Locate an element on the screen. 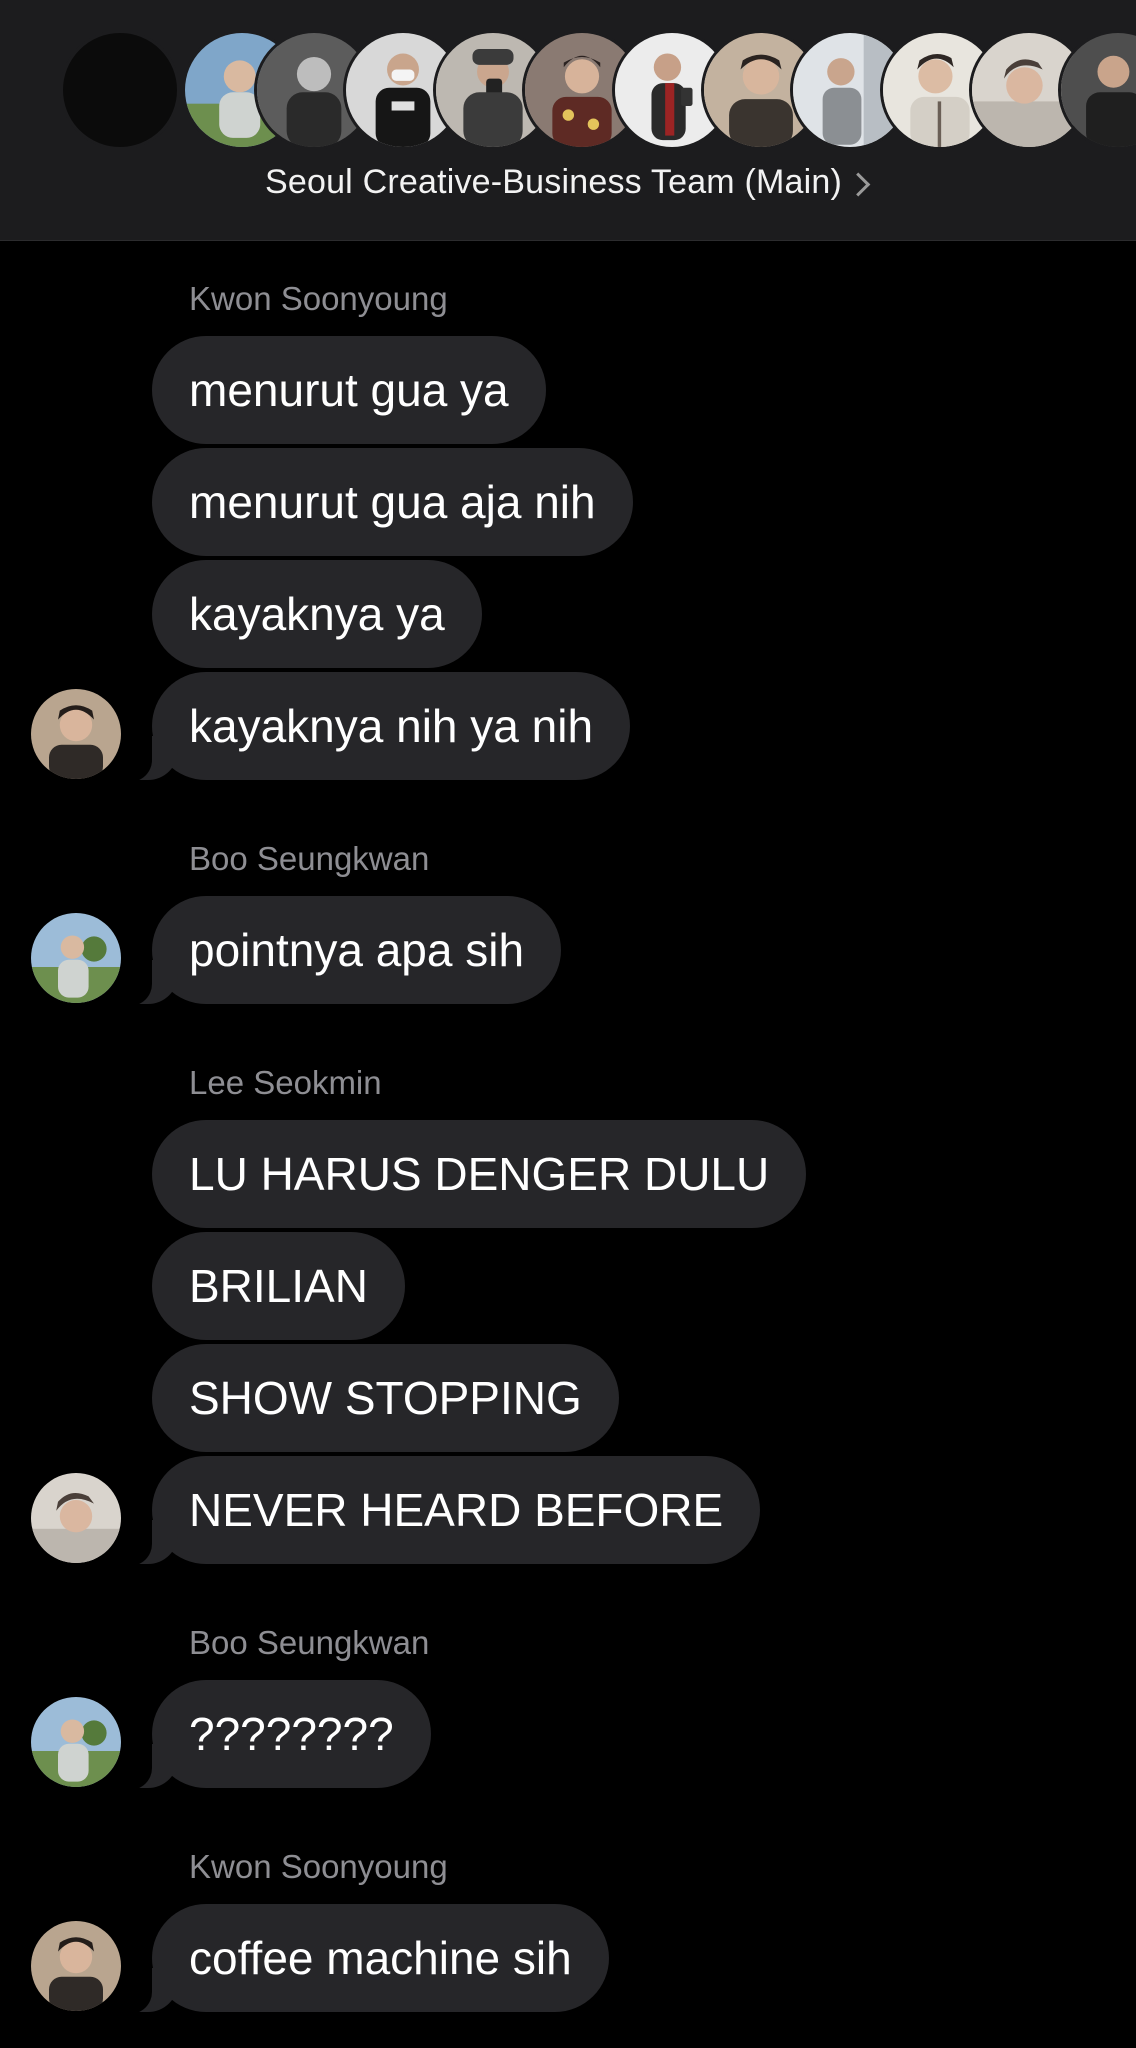 The height and width of the screenshot is (2048, 1136). group-header: Seoul Creative-Business Team (Main) is located at coordinates (568, 120).